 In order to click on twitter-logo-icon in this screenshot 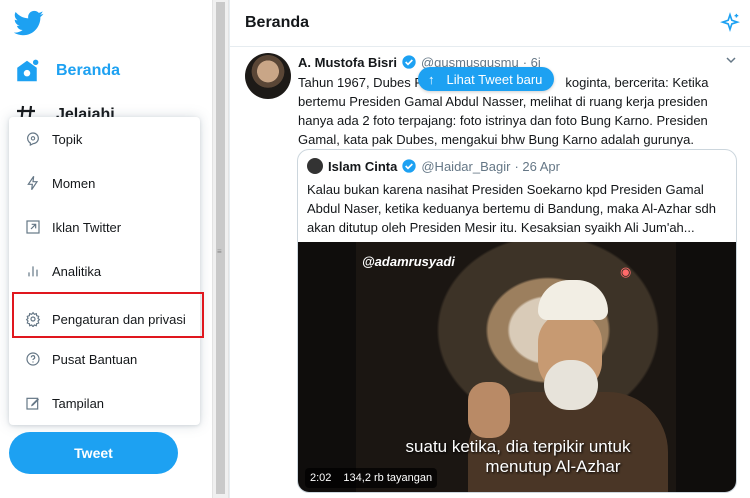, I will do `click(29, 23)`.